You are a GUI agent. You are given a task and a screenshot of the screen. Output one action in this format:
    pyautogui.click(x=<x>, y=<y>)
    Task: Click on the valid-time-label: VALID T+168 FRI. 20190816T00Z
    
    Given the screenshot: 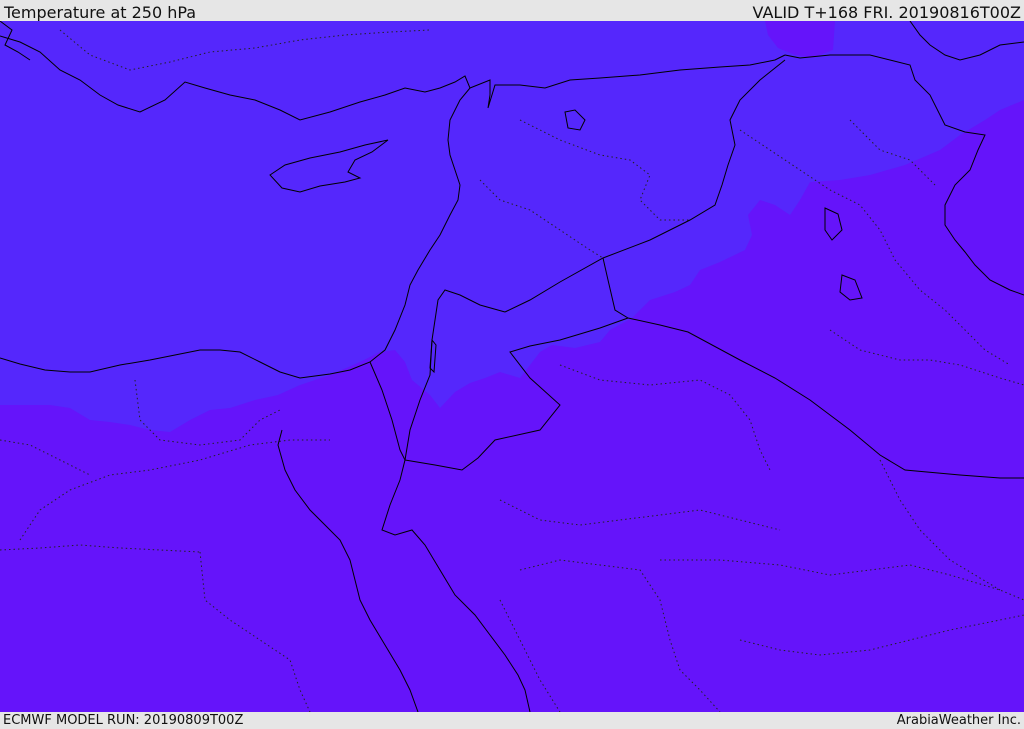 What is the action you would take?
    pyautogui.click(x=886, y=12)
    